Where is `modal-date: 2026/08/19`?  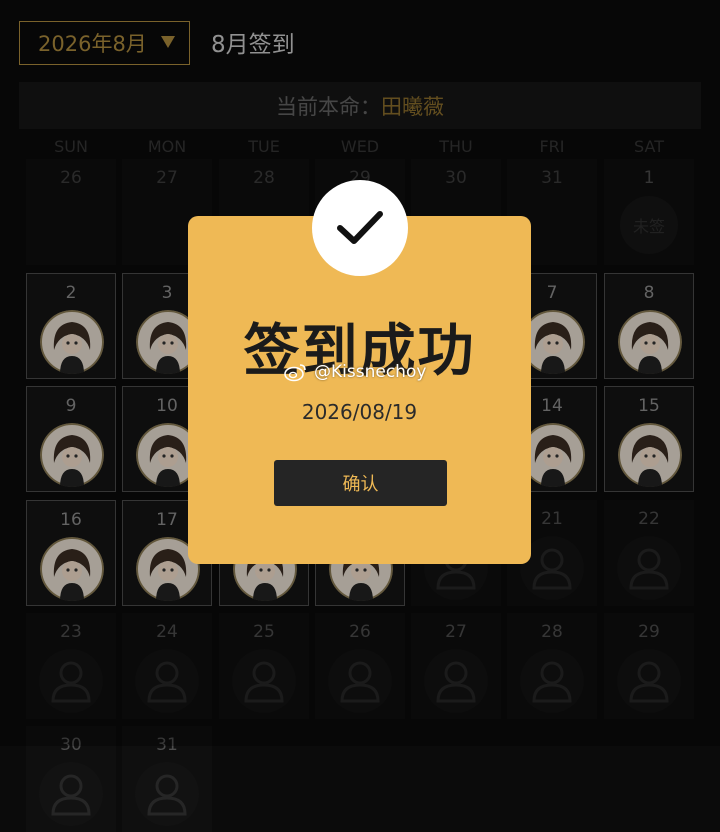
modal-date: 2026/08/19 is located at coordinates (359, 412).